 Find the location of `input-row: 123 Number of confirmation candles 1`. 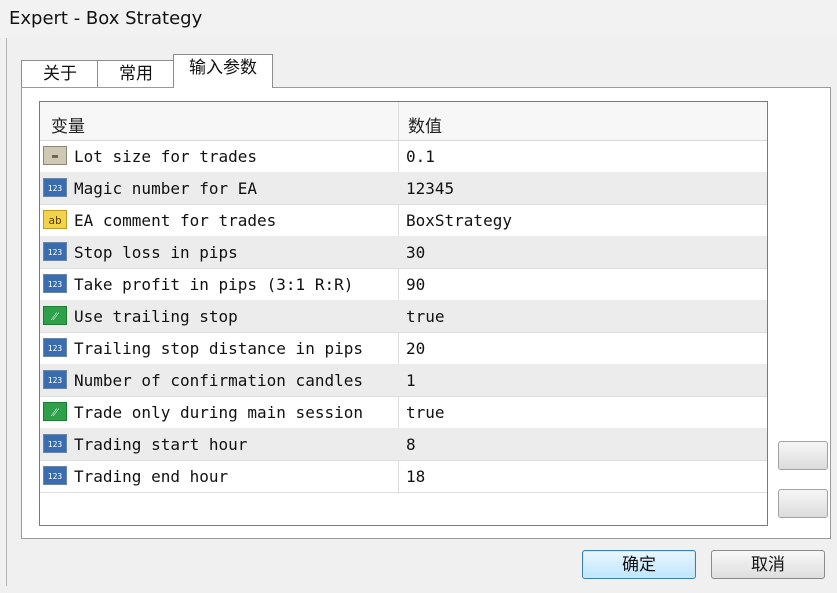

input-row: 123 Number of confirmation candles 1 is located at coordinates (403, 380).